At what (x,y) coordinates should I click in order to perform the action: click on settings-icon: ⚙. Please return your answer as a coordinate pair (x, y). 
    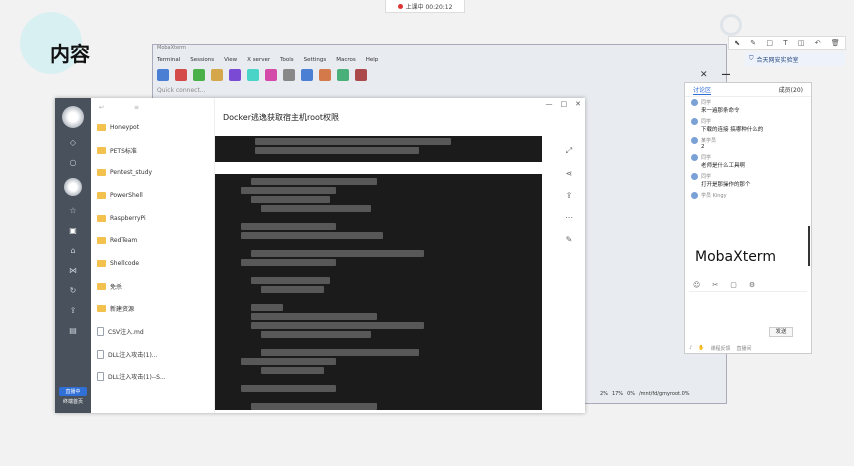
    Looking at the image, I should click on (752, 285).